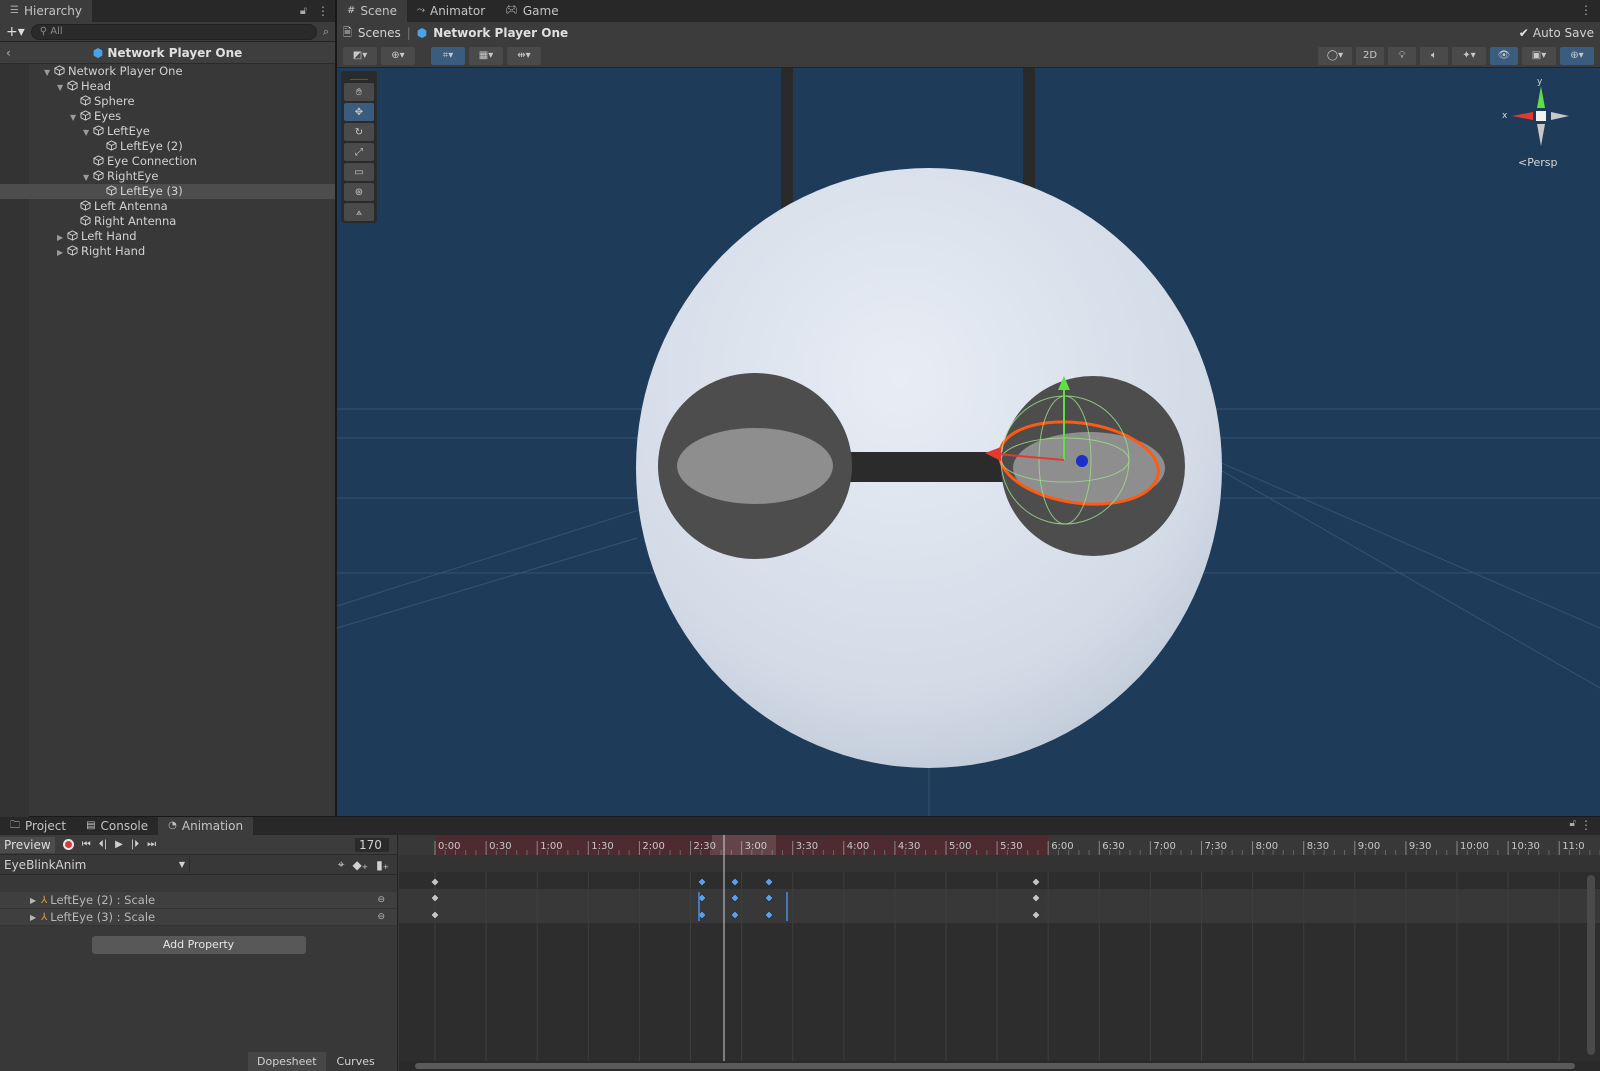 The image size is (1600, 1071). I want to click on lighting-icon: 💡︎, so click(1402, 55).